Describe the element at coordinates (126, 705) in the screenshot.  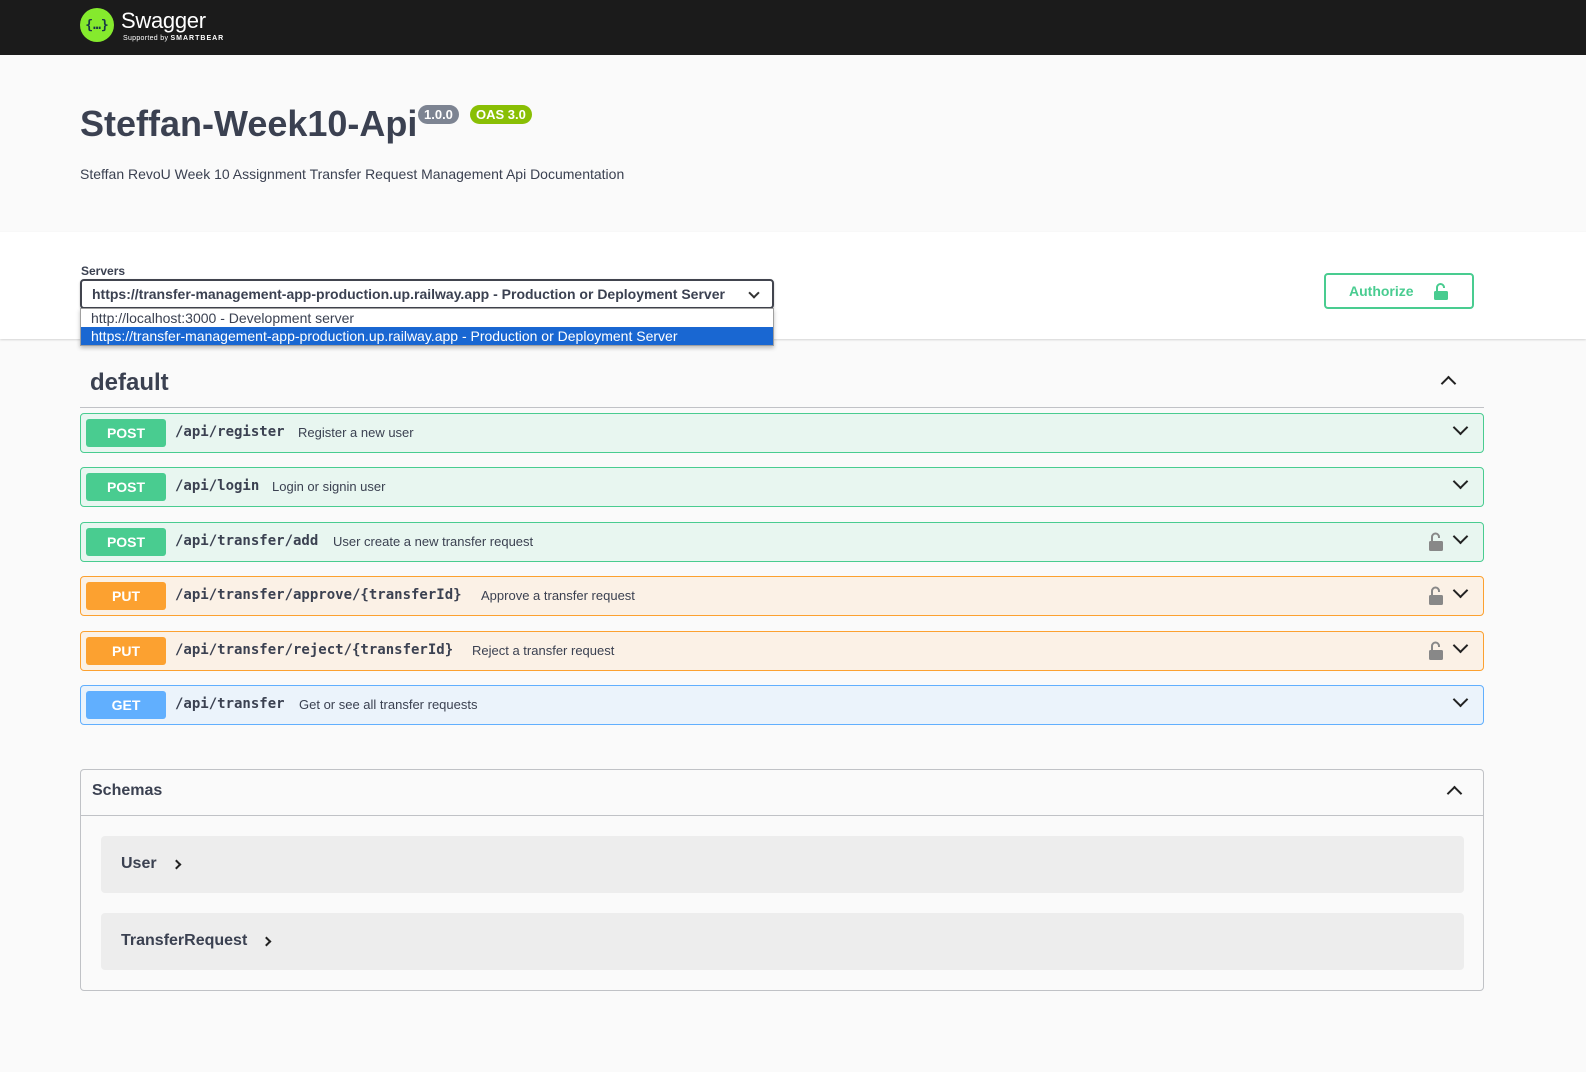
I see `method-badge: GET` at that location.